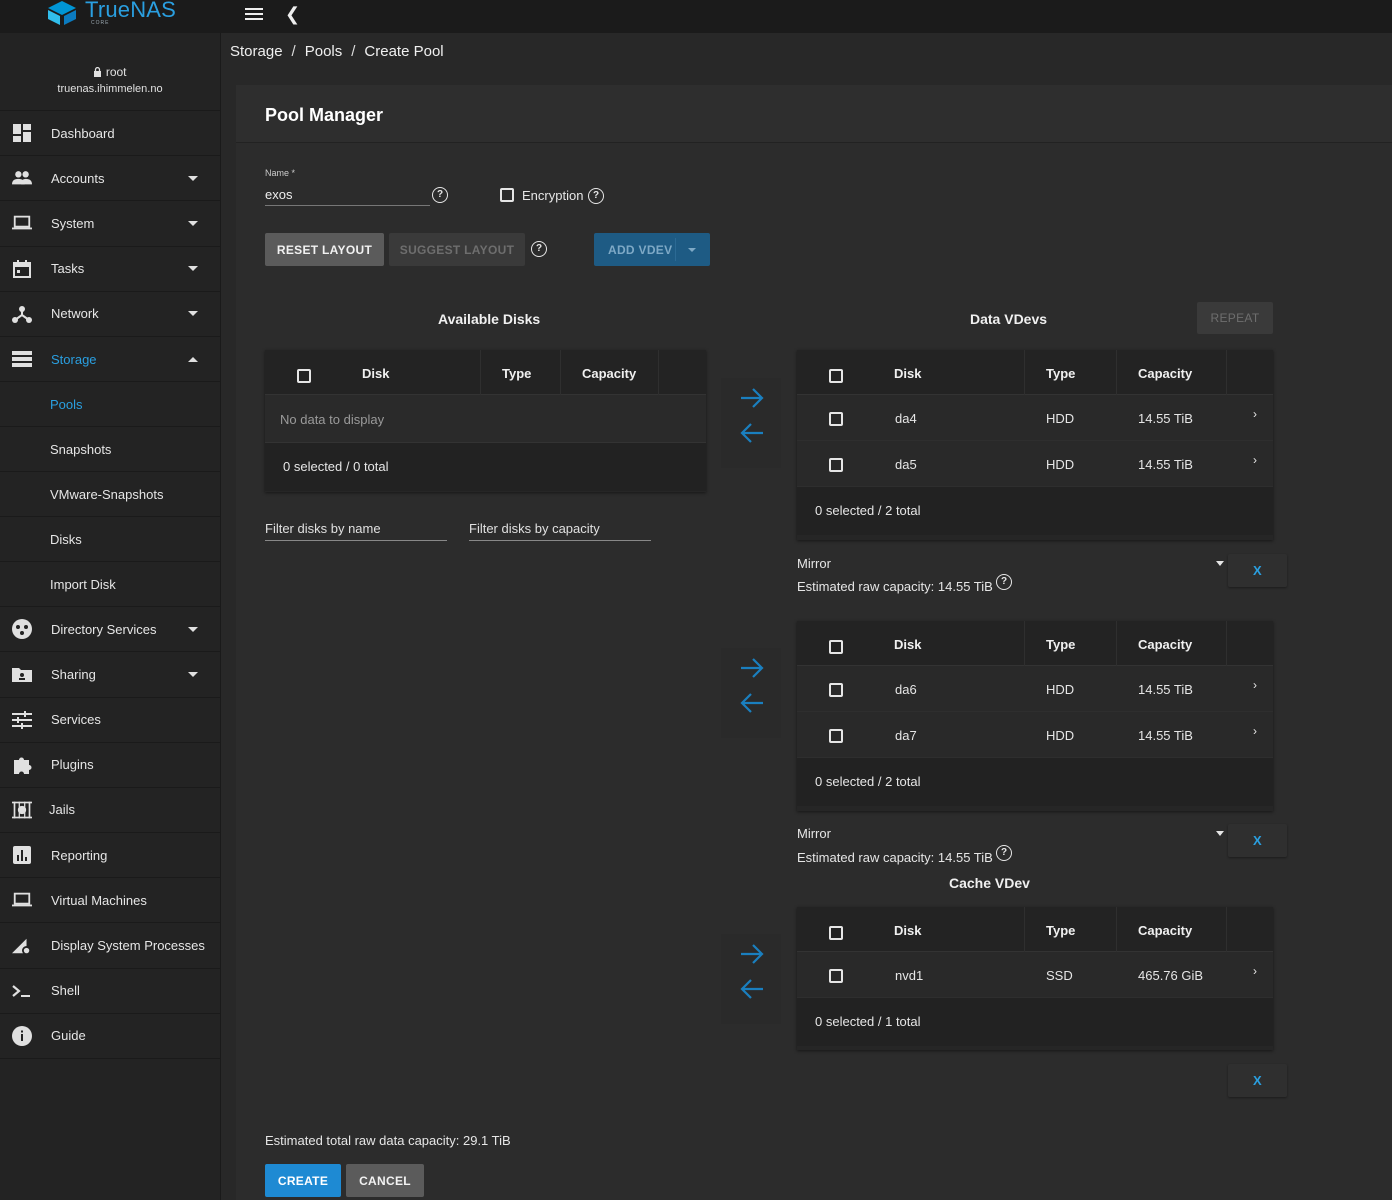 The height and width of the screenshot is (1200, 1392). What do you see at coordinates (110, 811) in the screenshot?
I see `sidebar-item-jails: Jails` at bounding box center [110, 811].